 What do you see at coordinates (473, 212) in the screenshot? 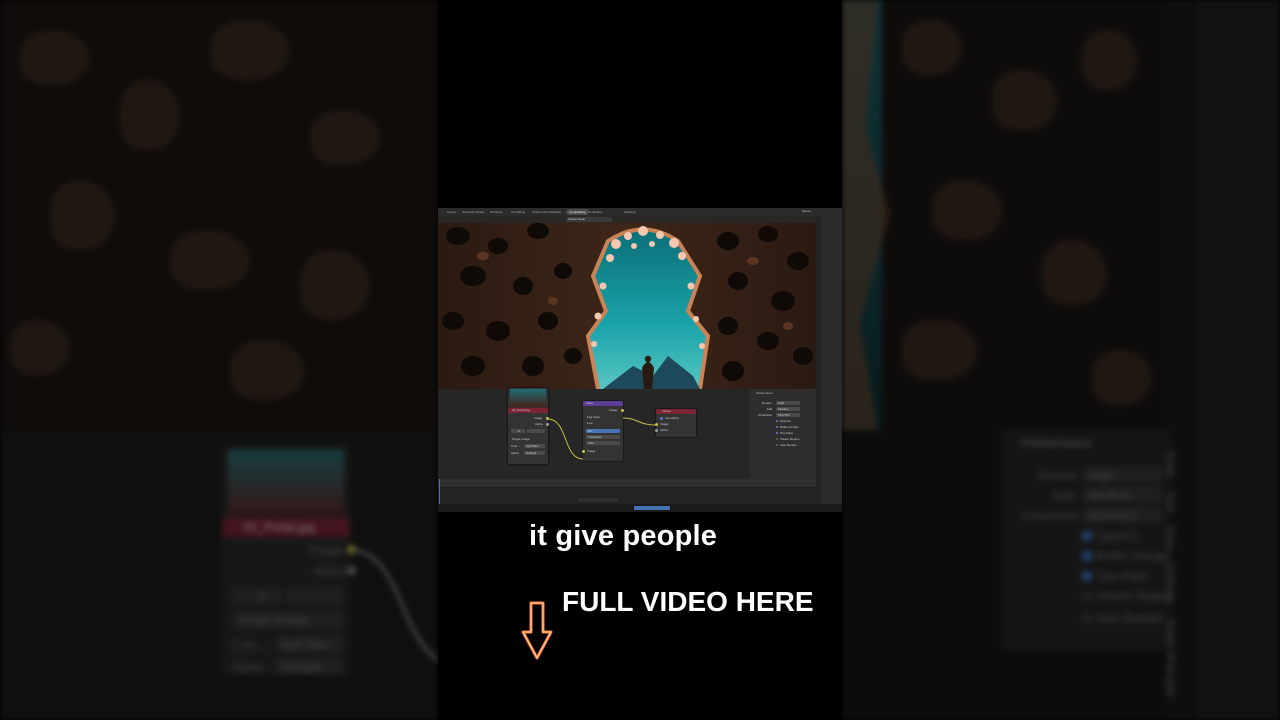
I see `tab-geometry-nodes: Geometry Nodes` at bounding box center [473, 212].